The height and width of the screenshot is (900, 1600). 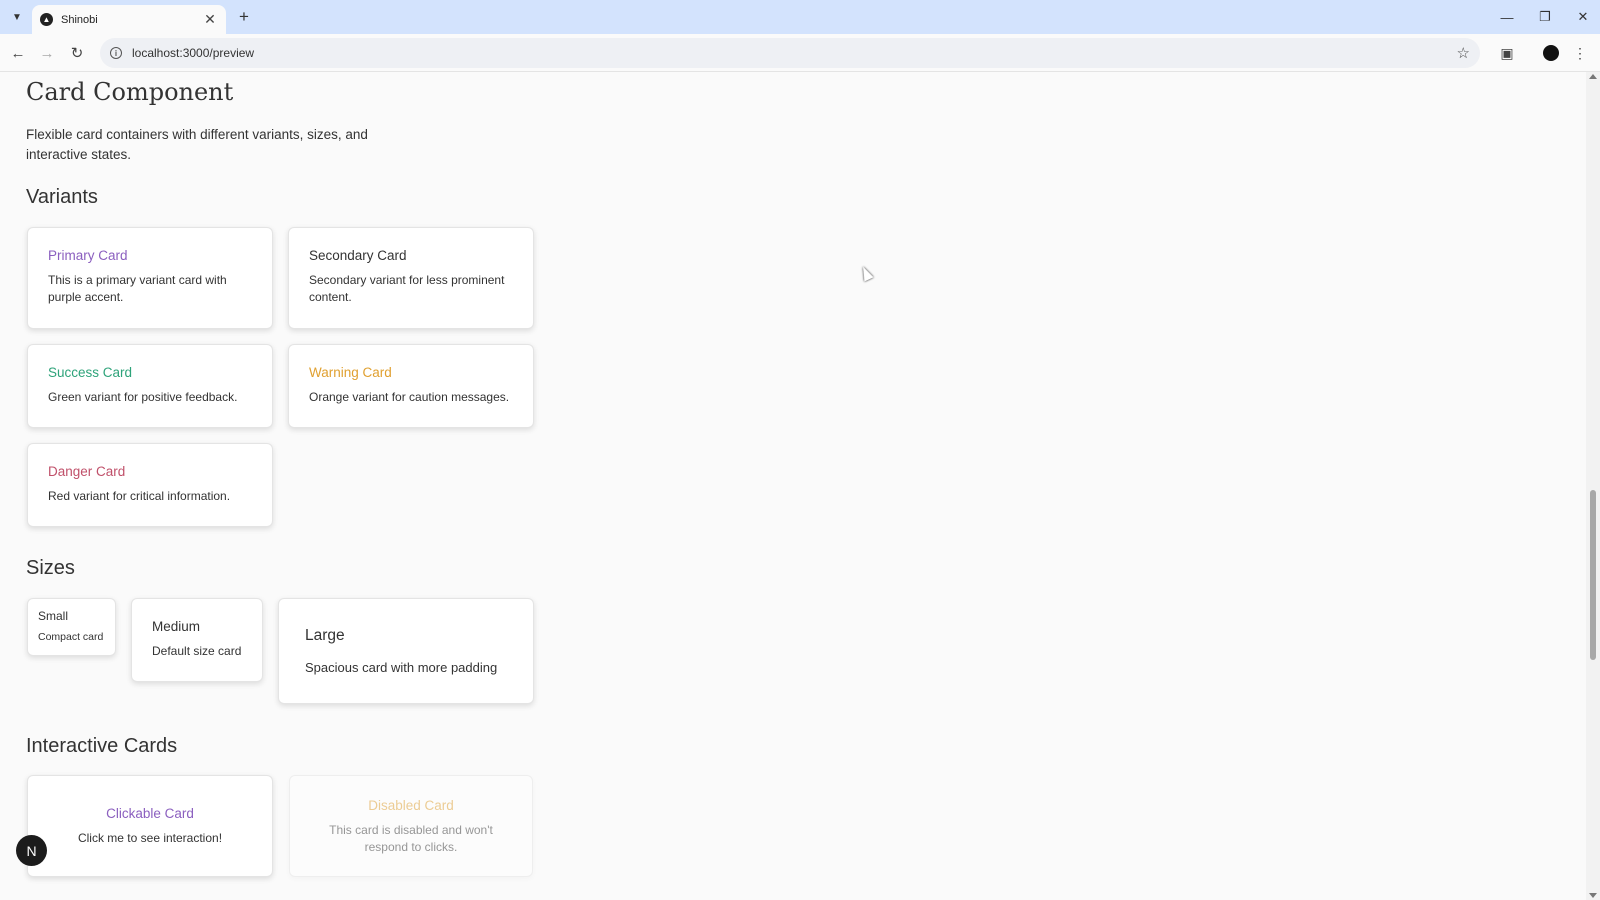 What do you see at coordinates (1551, 53) in the screenshot?
I see `profile-avatar` at bounding box center [1551, 53].